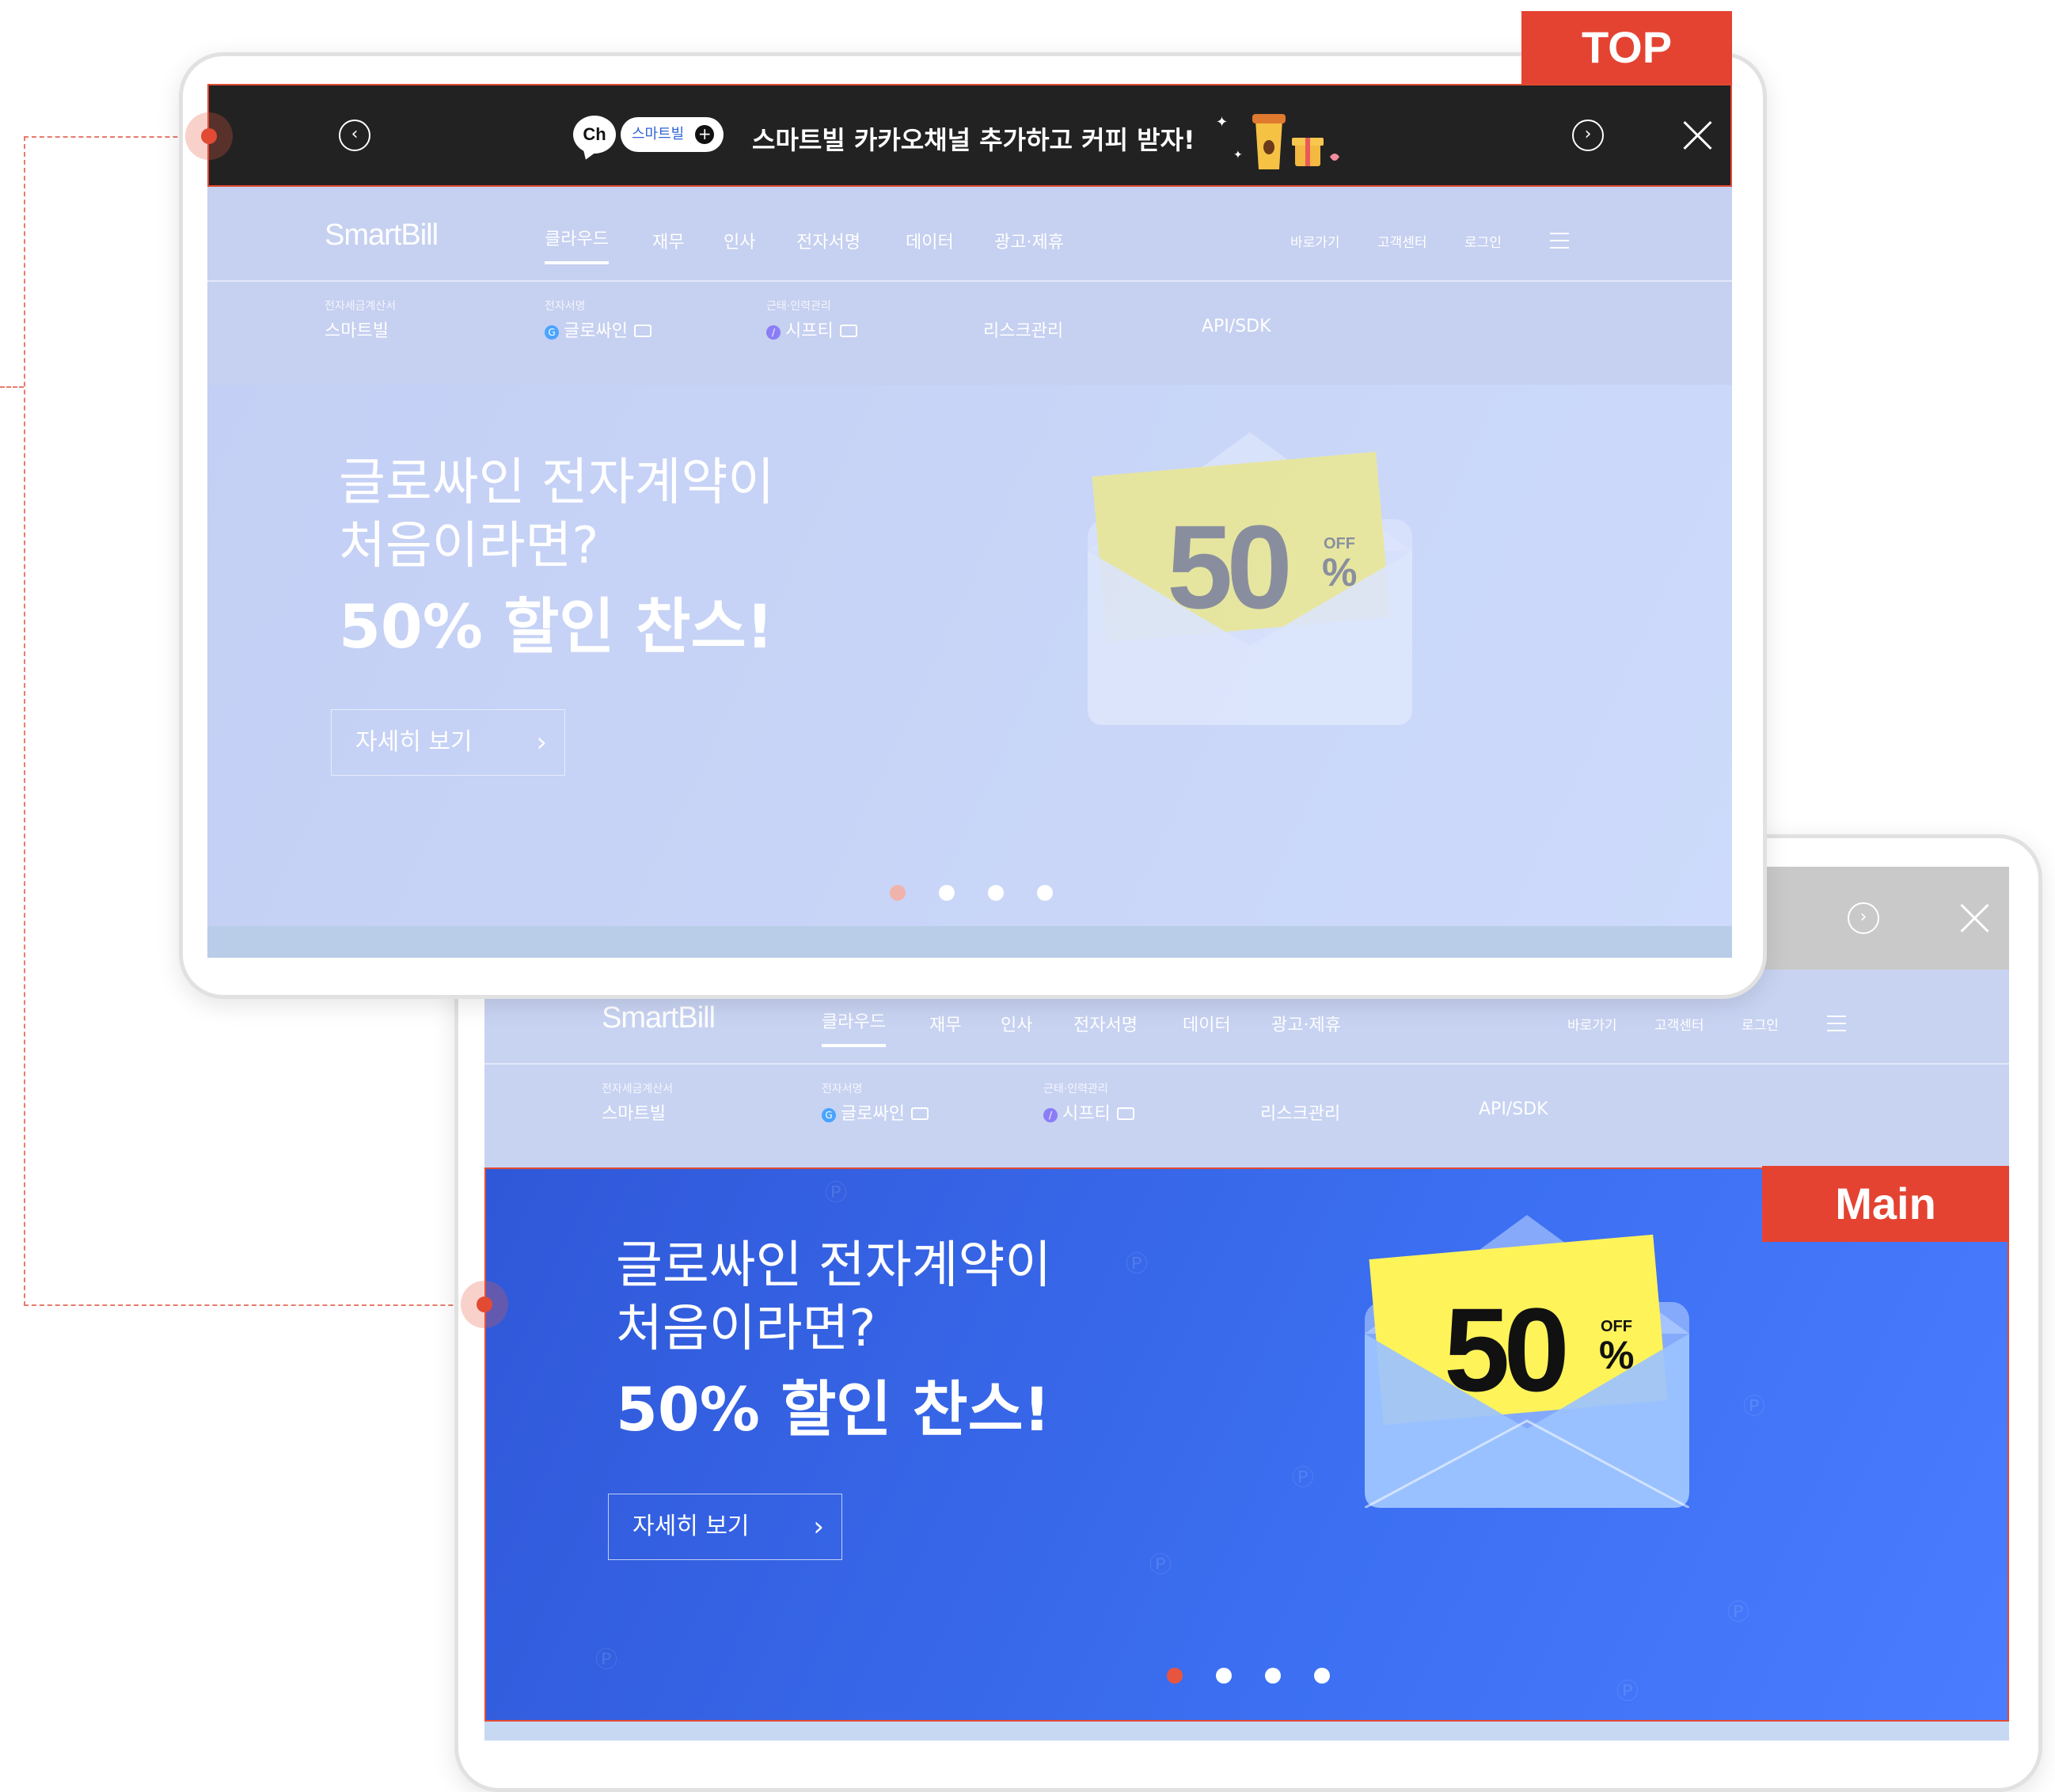 This screenshot has height=1792, width=2055. What do you see at coordinates (1885, 1204) in the screenshot?
I see `label-main: Main` at bounding box center [1885, 1204].